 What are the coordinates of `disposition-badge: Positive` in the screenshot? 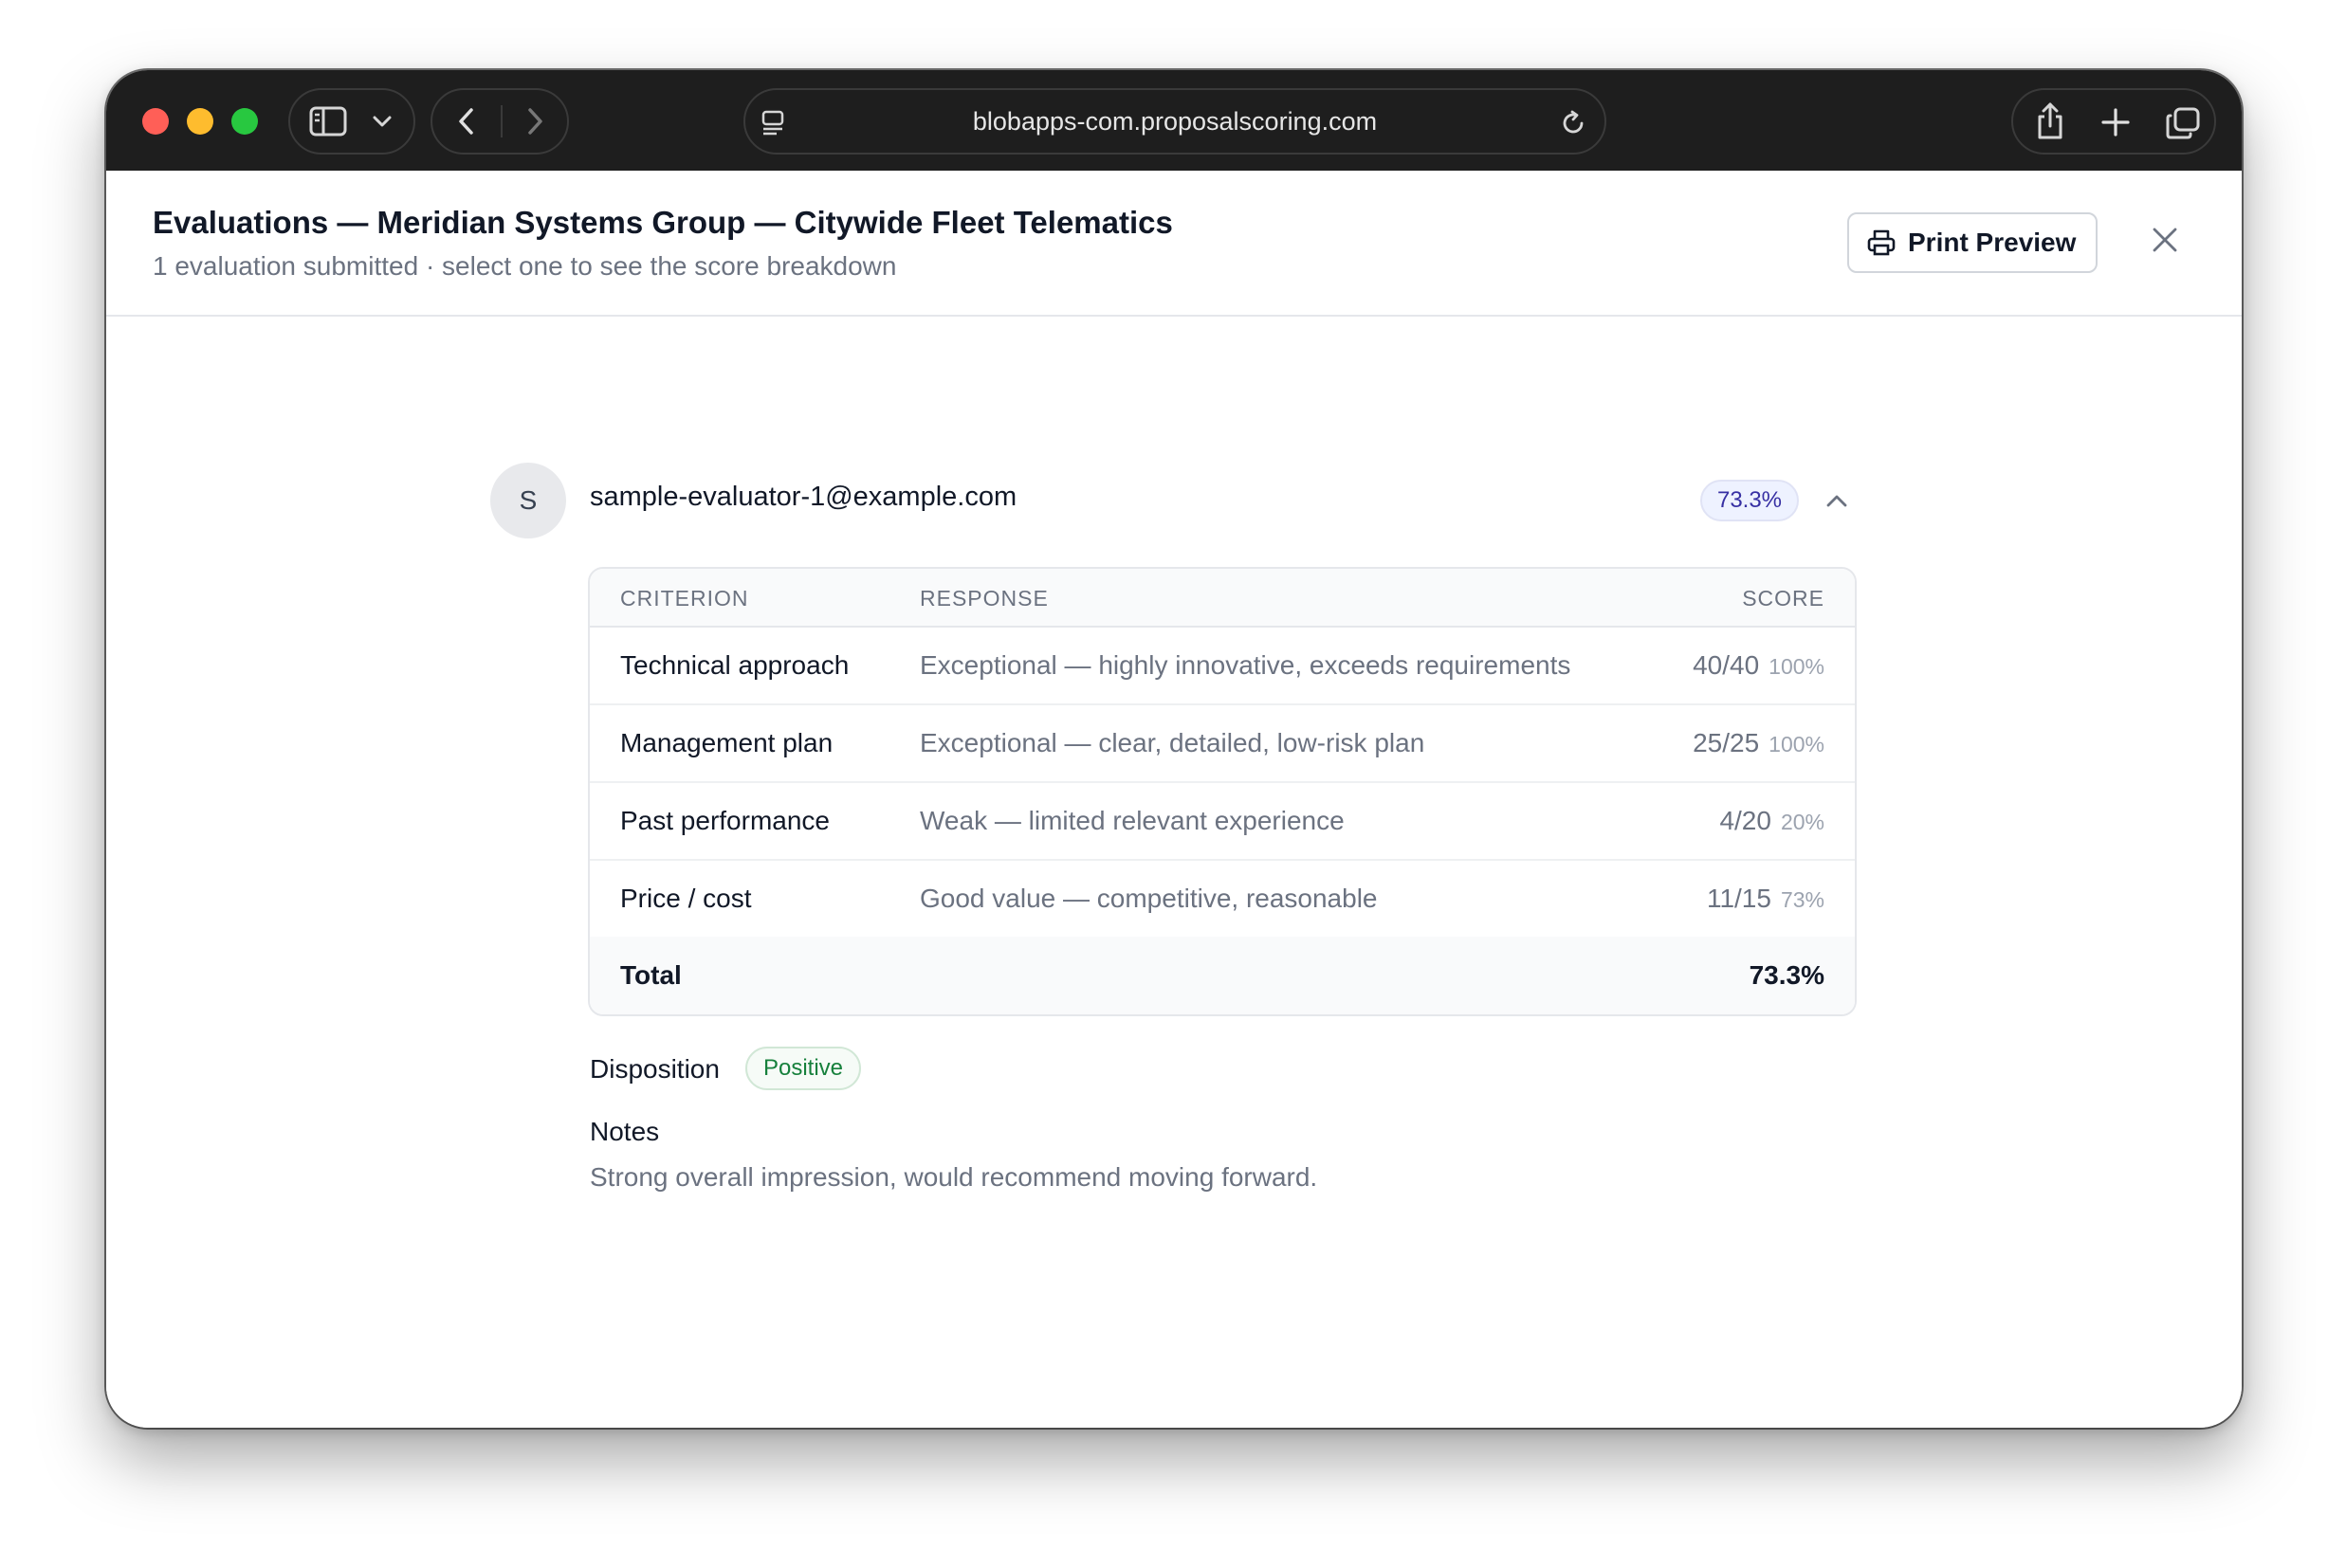 It's located at (803, 1068).